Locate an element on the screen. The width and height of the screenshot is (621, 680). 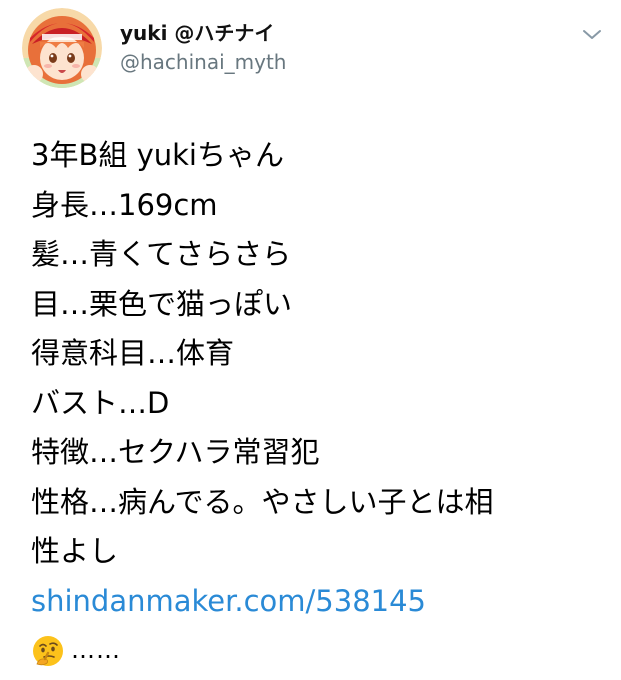
tweet-link: shindanmaker.com/538145 is located at coordinates (316, 602).